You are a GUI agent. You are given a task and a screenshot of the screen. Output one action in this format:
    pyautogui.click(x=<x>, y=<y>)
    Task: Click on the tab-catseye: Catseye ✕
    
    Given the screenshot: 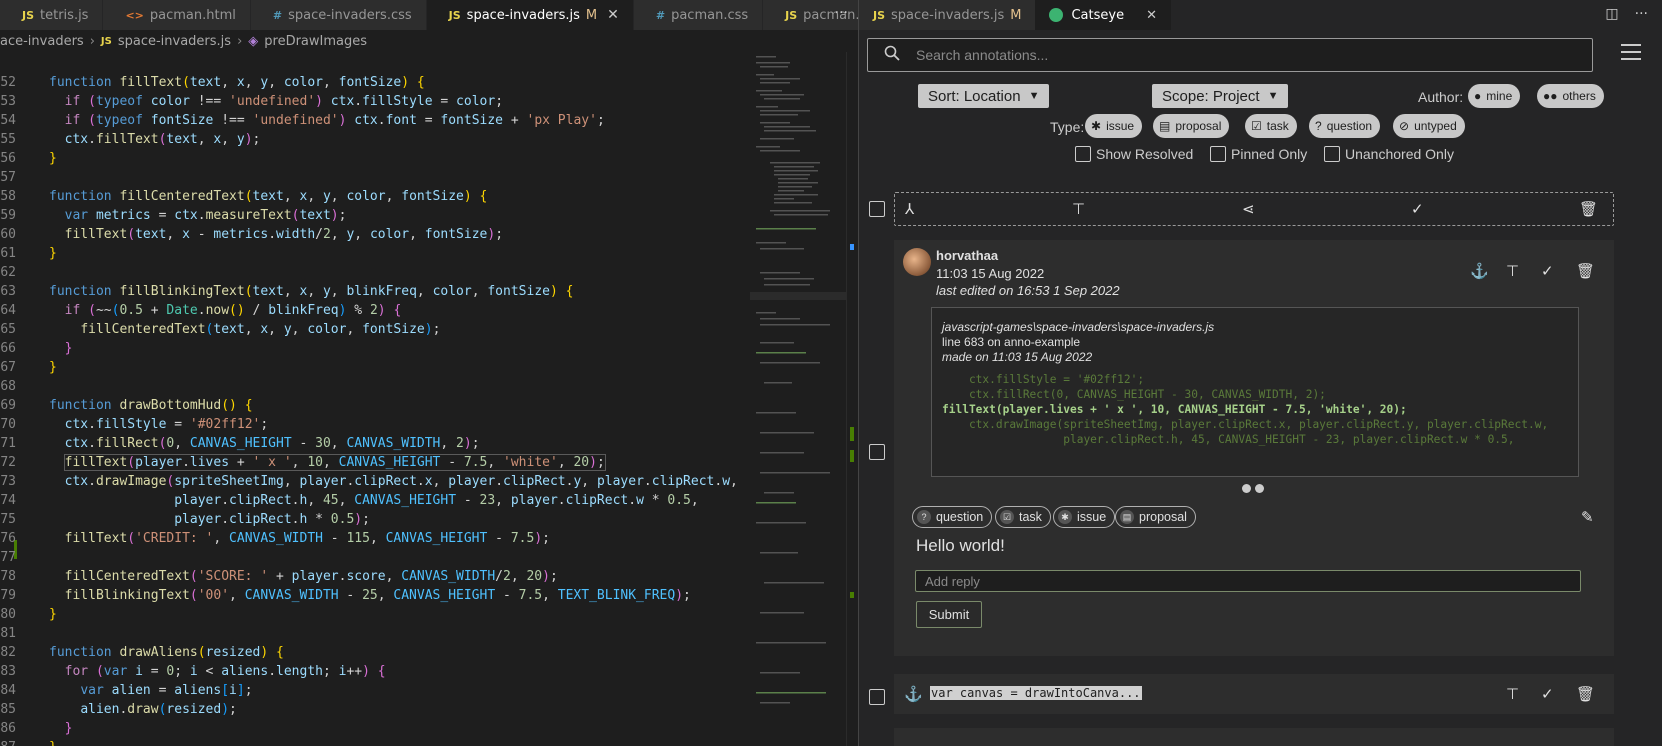 What is the action you would take?
    pyautogui.click(x=1103, y=15)
    